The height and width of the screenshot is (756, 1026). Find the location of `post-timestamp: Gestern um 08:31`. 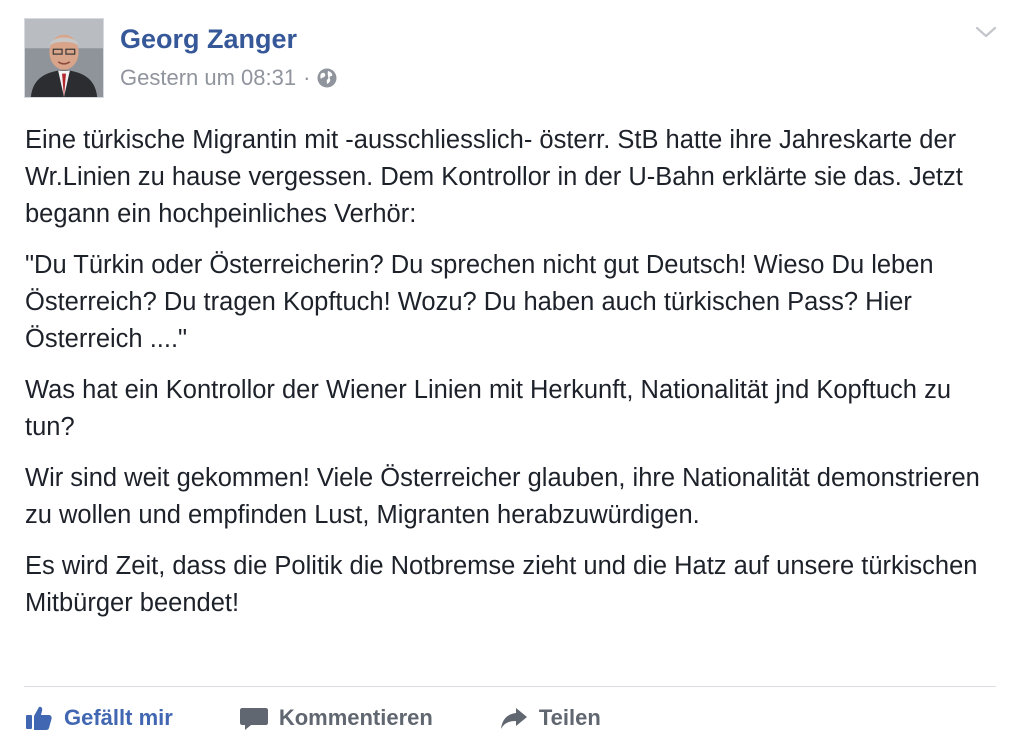

post-timestamp: Gestern um 08:31 is located at coordinates (208, 78).